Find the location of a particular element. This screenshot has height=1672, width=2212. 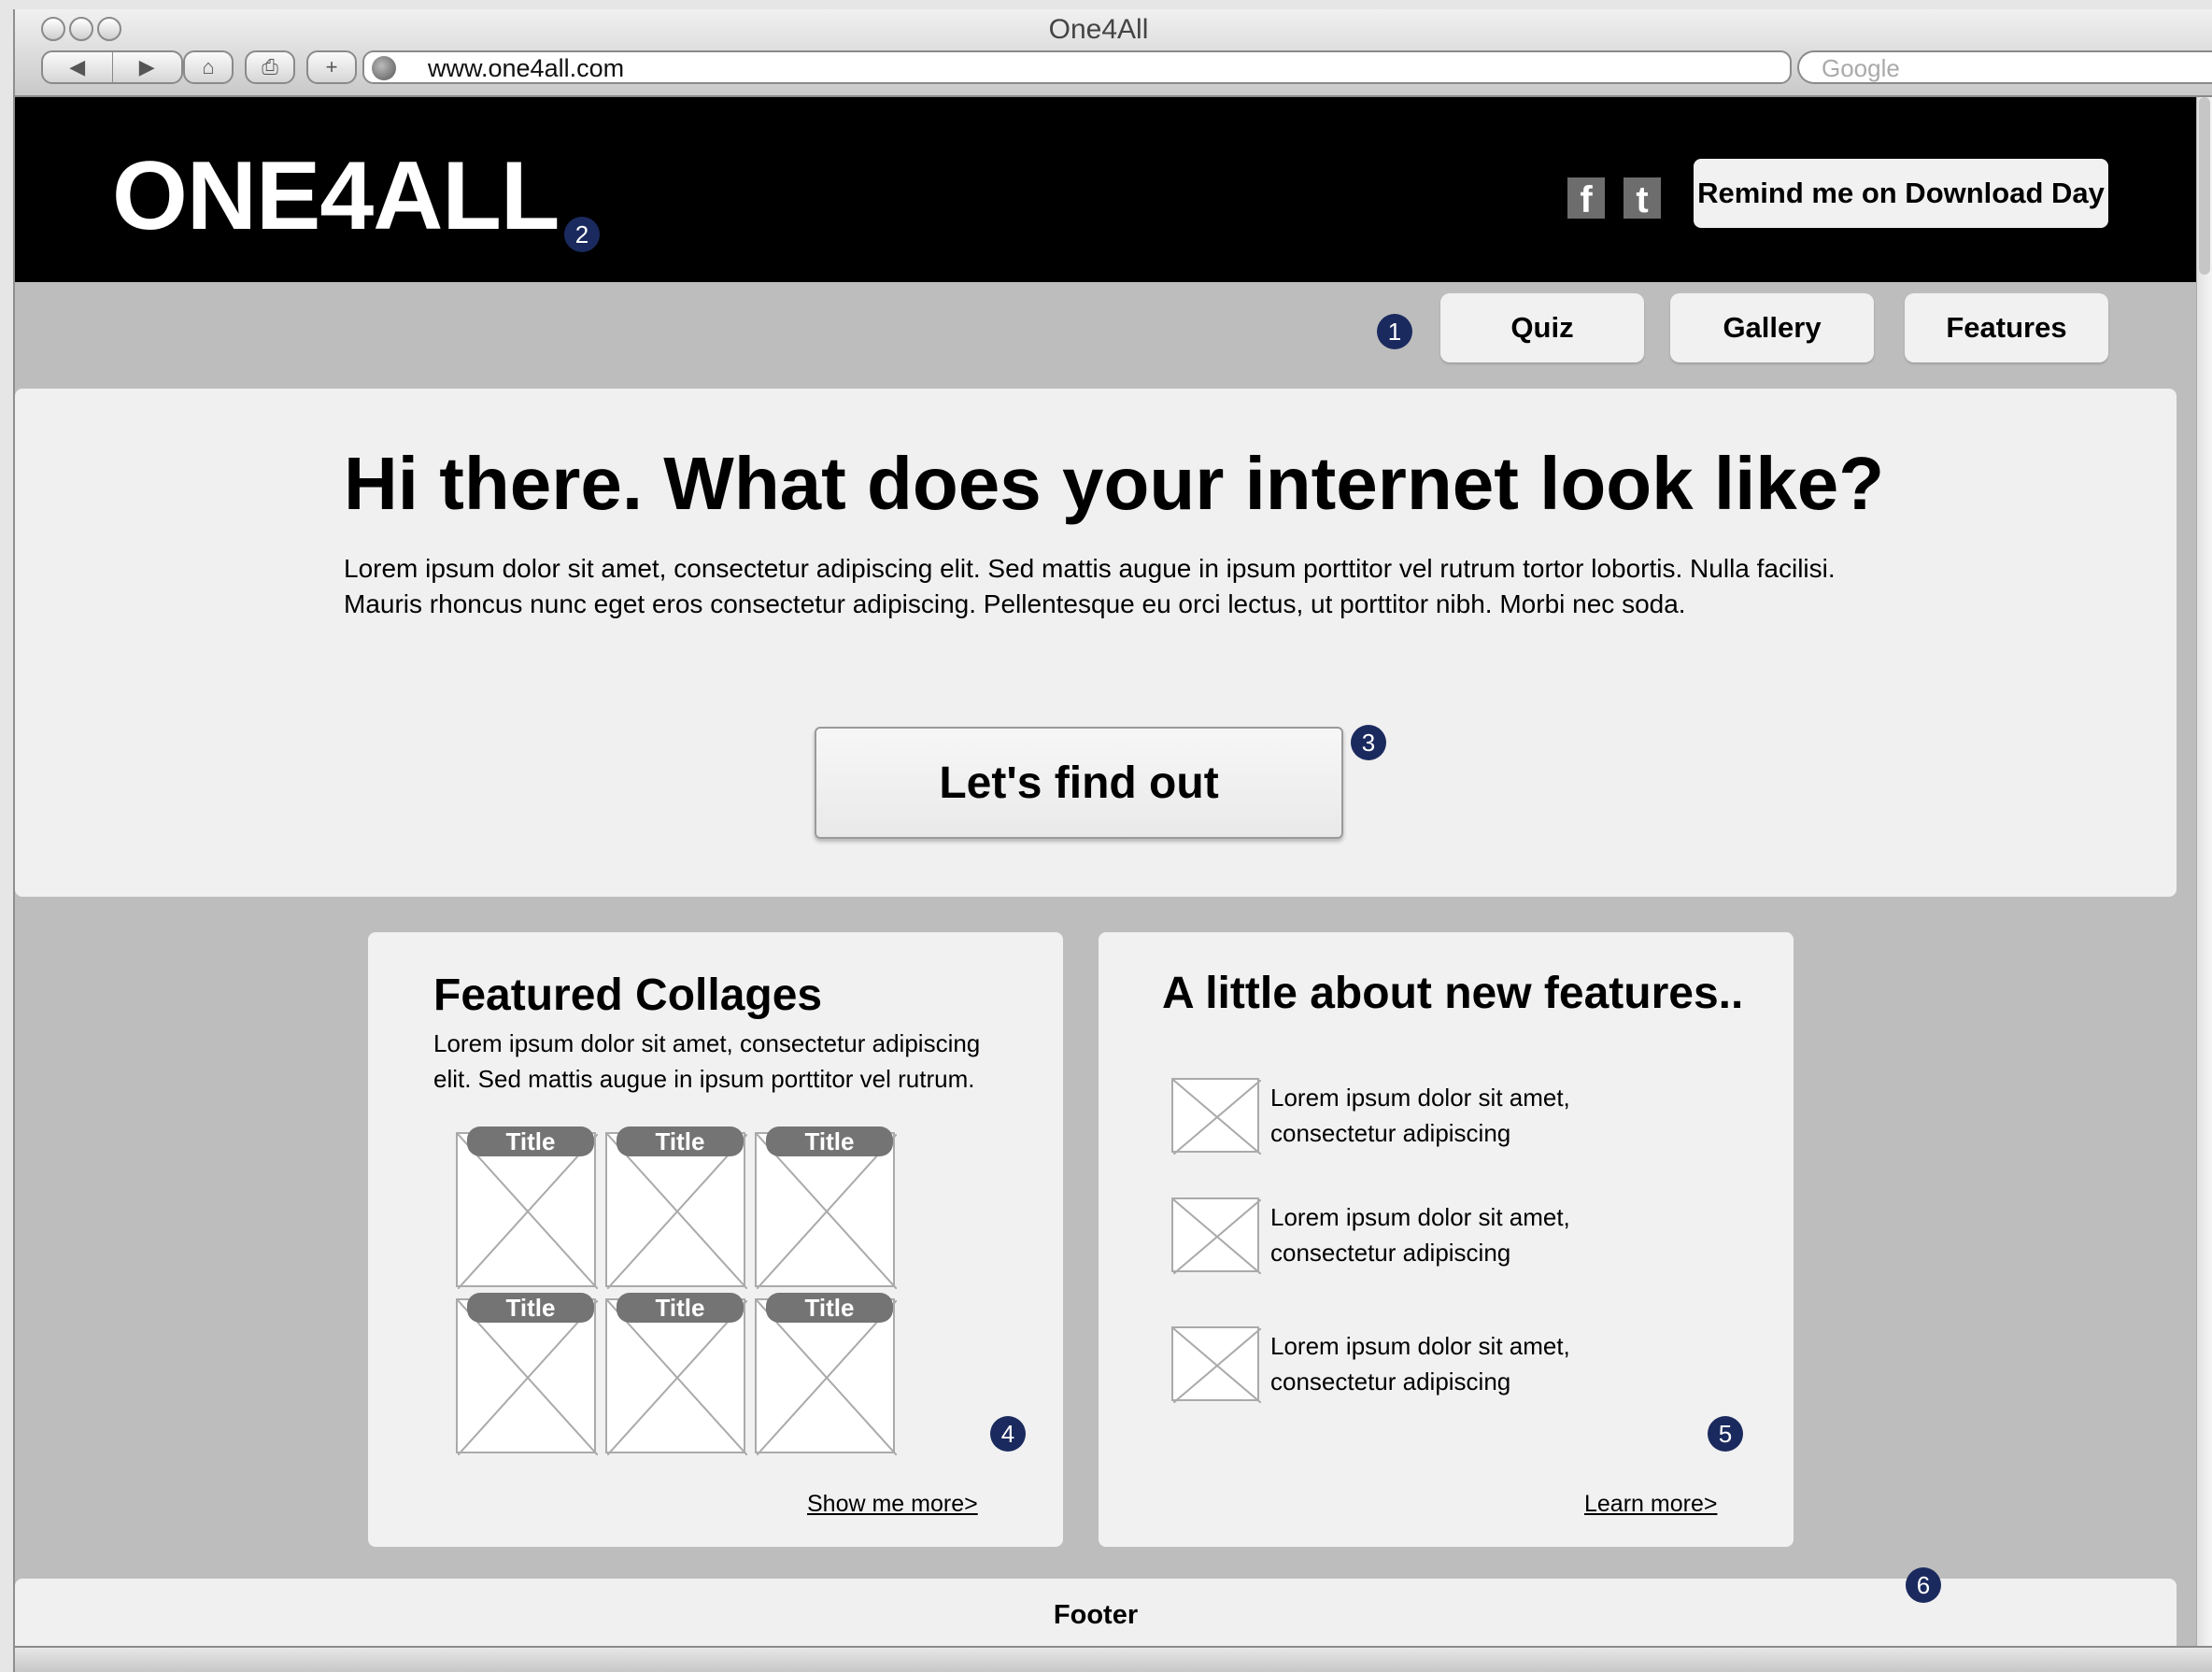

site-logo: ONE4ALL is located at coordinates (336, 197).